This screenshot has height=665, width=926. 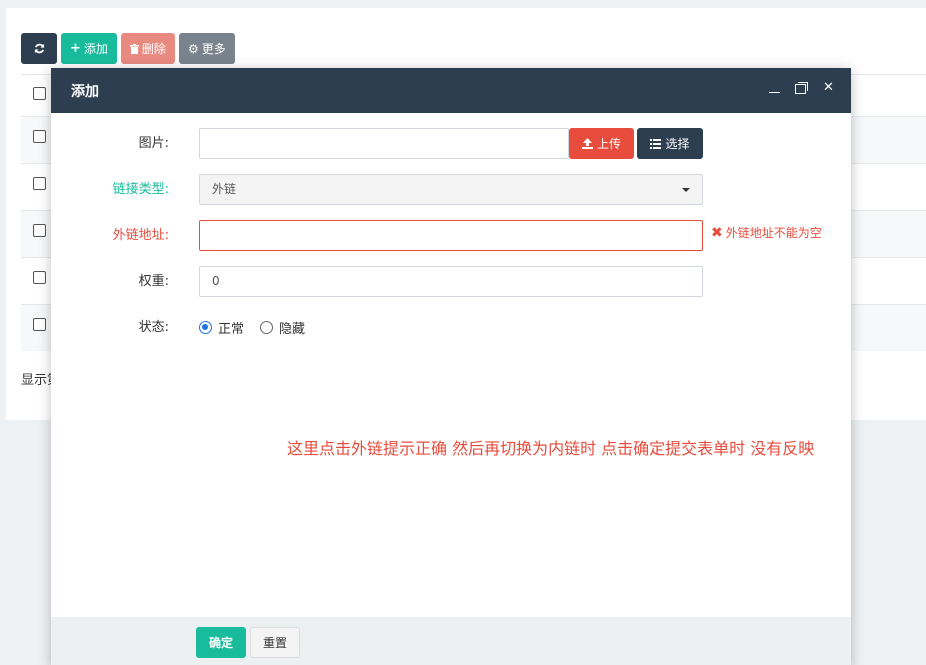 What do you see at coordinates (828, 87) in the screenshot?
I see `close-icon: ✕` at bounding box center [828, 87].